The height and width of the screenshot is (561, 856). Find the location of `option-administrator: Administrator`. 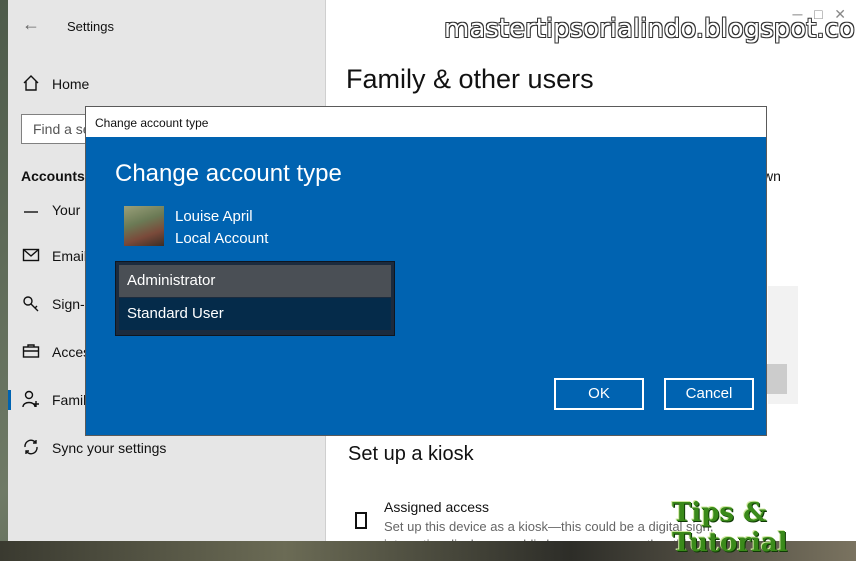

option-administrator: Administrator is located at coordinates (255, 281).